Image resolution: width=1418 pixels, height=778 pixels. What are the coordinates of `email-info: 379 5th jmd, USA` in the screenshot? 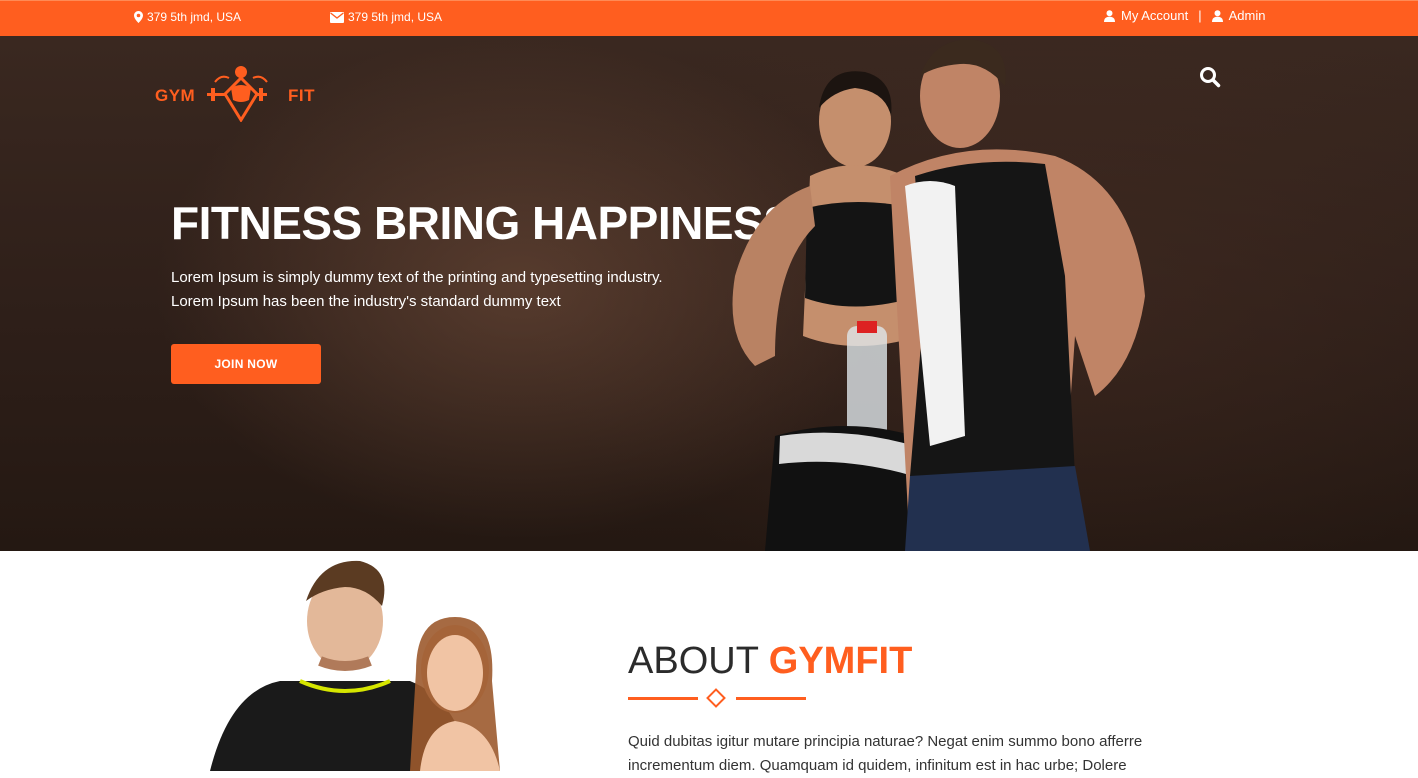 It's located at (386, 17).